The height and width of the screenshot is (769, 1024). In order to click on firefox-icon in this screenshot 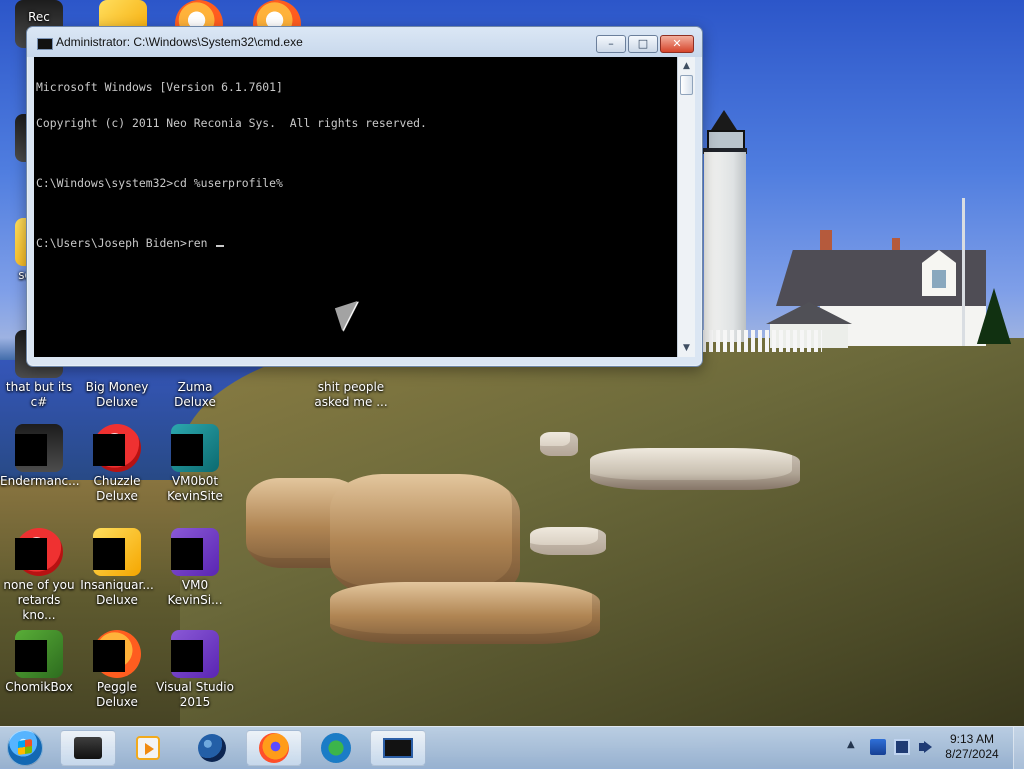, I will do `click(274, 748)`.